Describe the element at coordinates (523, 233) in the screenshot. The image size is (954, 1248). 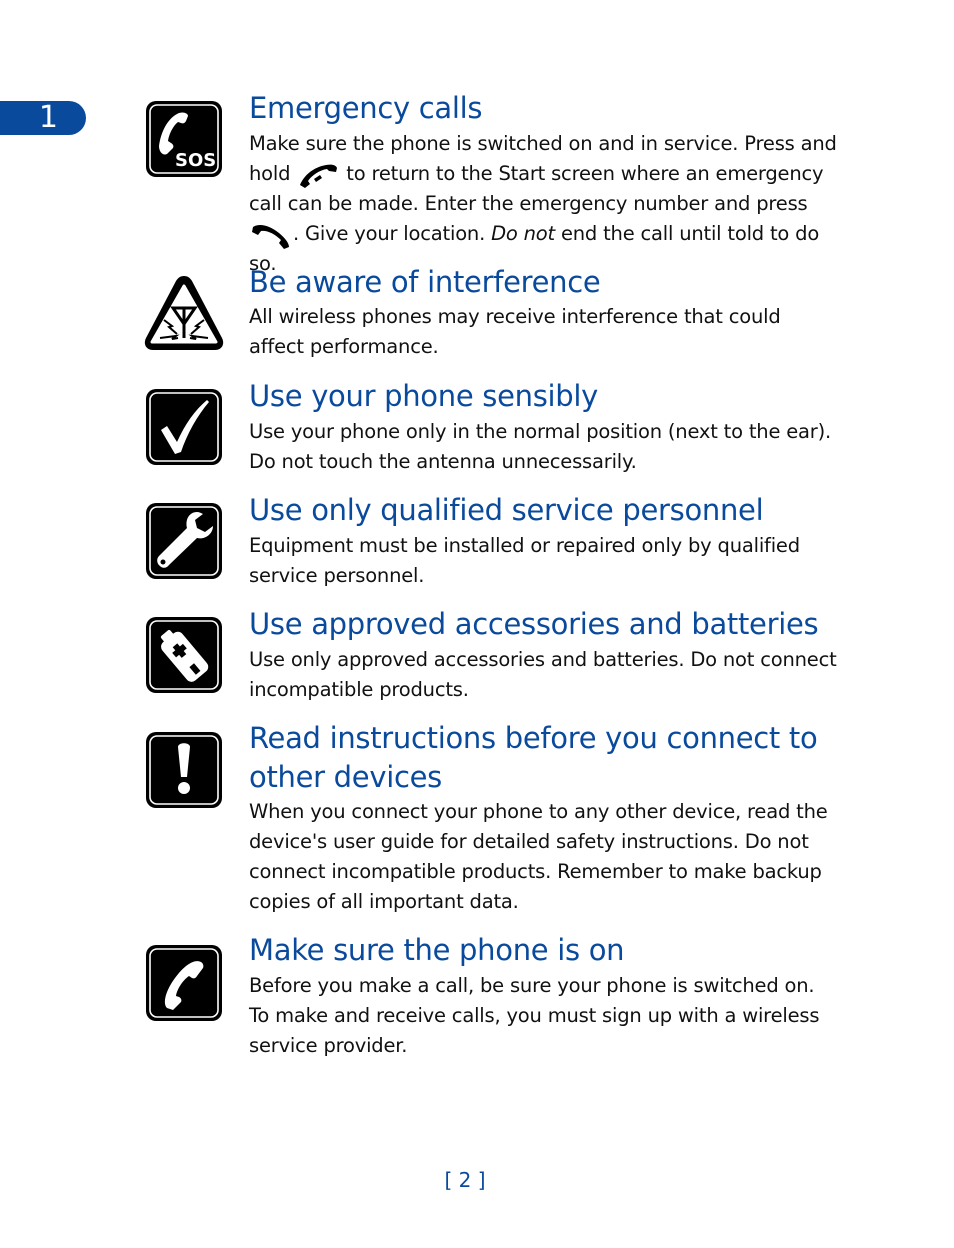
I see `emphasis-text: Do not` at that location.